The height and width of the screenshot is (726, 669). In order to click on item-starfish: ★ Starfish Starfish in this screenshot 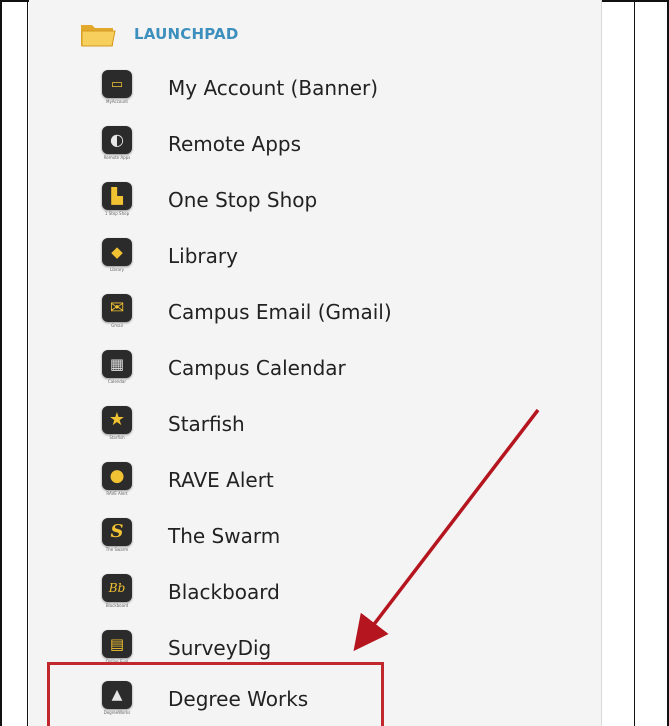, I will do `click(263, 424)`.